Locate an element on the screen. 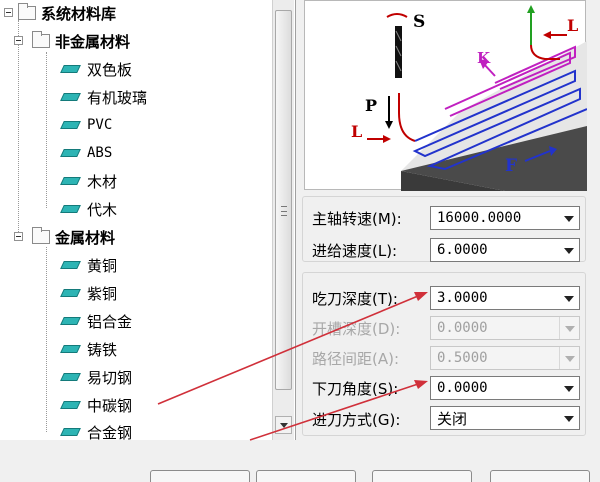  tree-root: 系统材料库 is located at coordinates (60, 13).